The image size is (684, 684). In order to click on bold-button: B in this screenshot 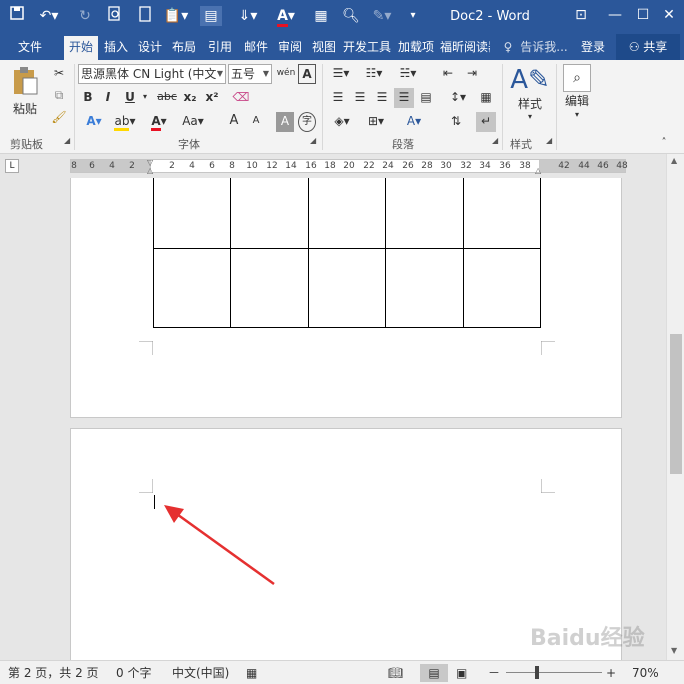, I will do `click(88, 98)`.